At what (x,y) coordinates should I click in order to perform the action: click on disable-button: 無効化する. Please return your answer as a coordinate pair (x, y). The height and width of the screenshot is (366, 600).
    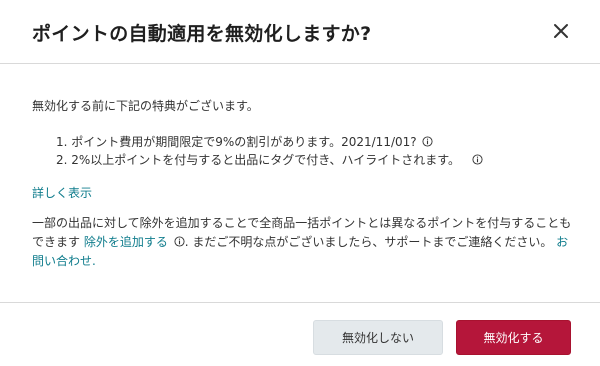
    Looking at the image, I should click on (513, 337).